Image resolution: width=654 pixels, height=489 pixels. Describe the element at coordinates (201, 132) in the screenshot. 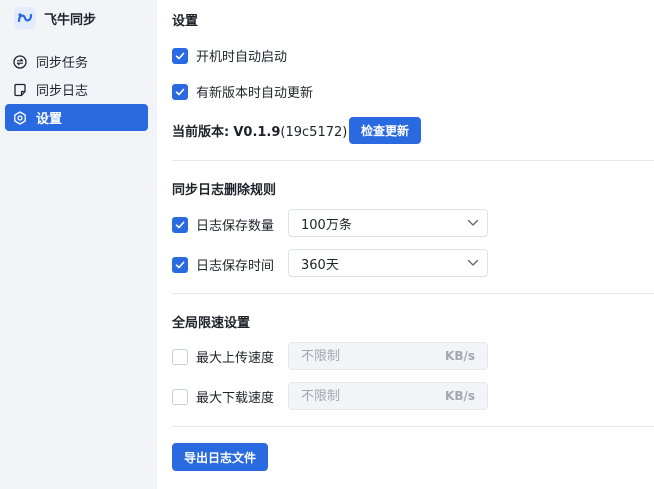

I see `version-label: 当前版本:` at that location.